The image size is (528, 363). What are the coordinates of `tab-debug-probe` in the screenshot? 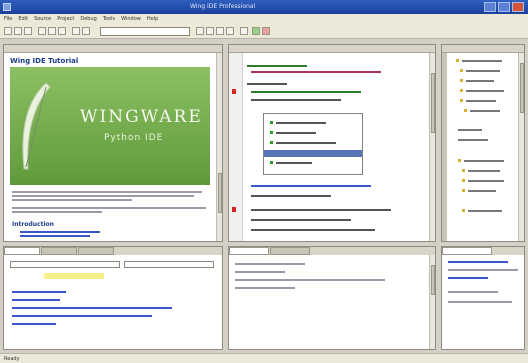 It's located at (249, 251).